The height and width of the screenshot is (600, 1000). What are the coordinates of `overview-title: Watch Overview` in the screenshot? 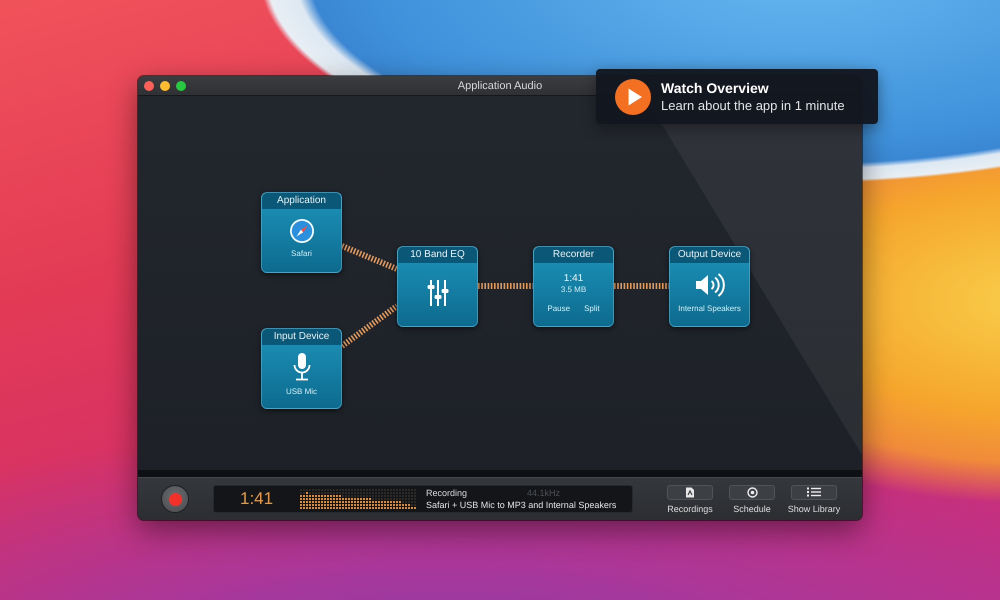 It's located at (715, 88).